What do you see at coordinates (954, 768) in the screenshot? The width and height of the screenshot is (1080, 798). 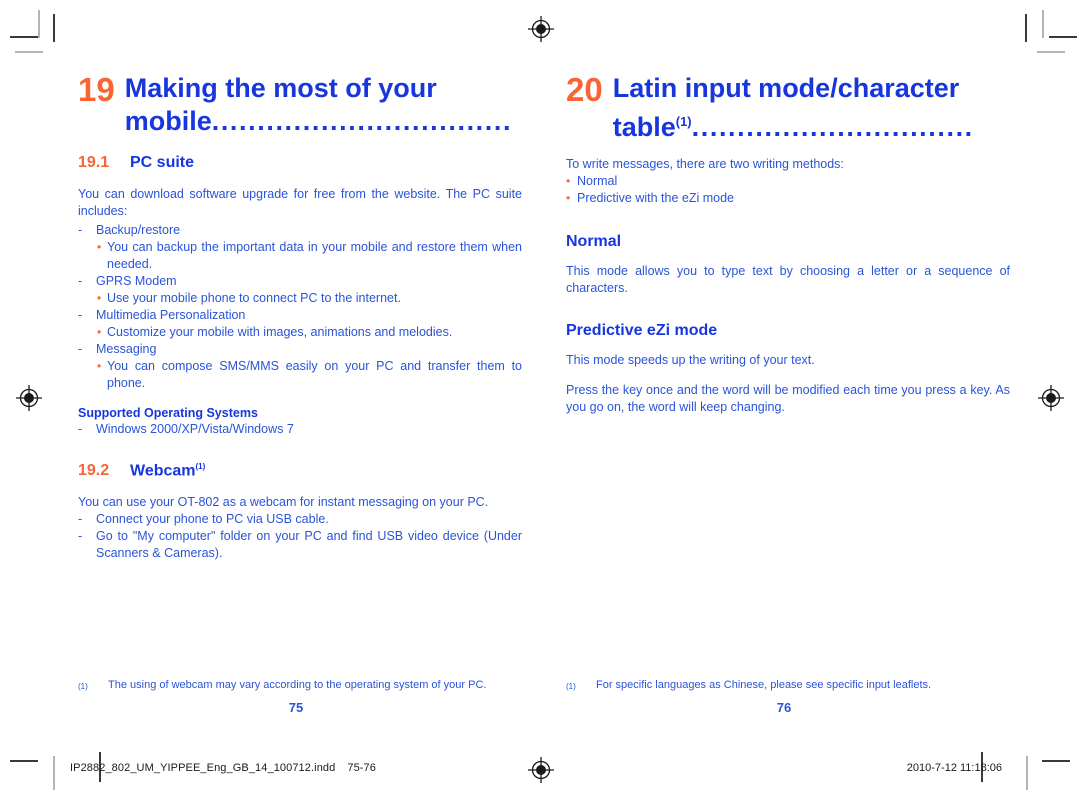 I see `print-timestamp: 2010-7-12 11:18:06` at bounding box center [954, 768].